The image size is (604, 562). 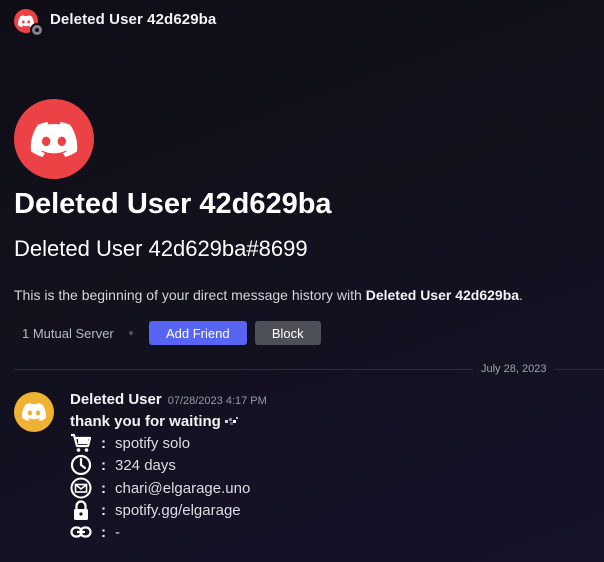 What do you see at coordinates (145, 465) in the screenshot?
I see `message-line-text: 324 days` at bounding box center [145, 465].